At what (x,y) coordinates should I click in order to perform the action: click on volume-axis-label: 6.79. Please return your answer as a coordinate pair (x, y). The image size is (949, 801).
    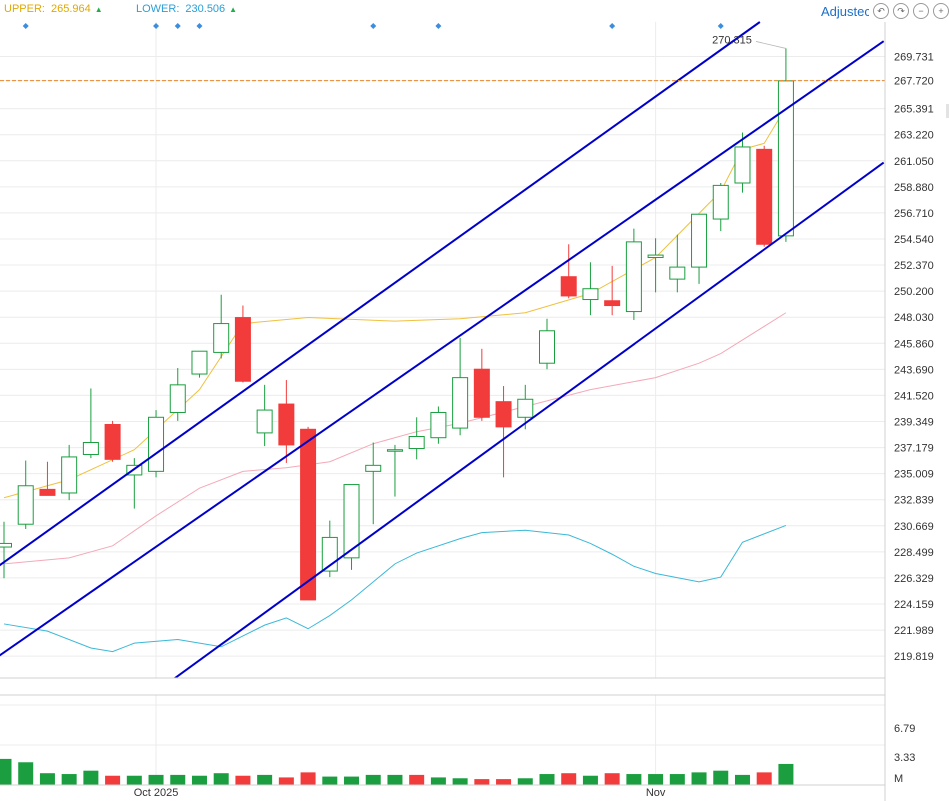
    Looking at the image, I should click on (904, 729).